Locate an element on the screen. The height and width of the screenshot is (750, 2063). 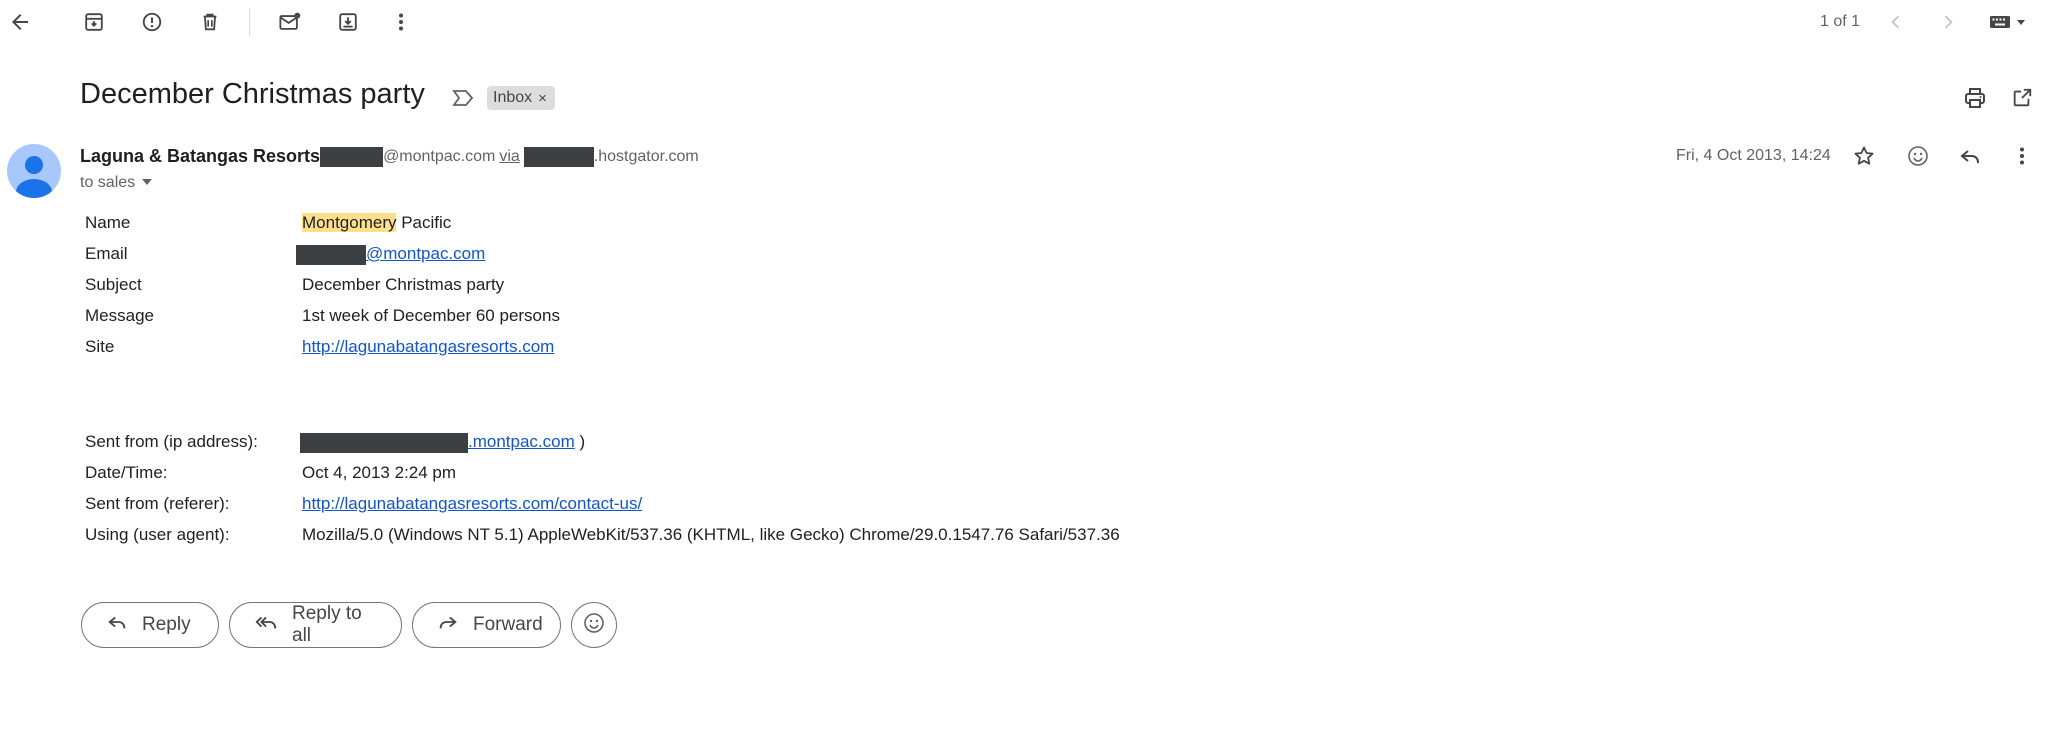
field-value-message: 1st week of December 60 persons is located at coordinates (431, 315).